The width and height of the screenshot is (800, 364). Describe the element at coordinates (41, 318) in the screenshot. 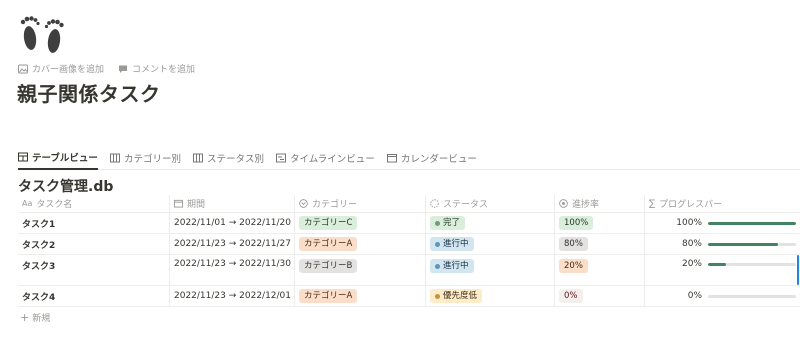

I see `new-row-label: 新規` at that location.